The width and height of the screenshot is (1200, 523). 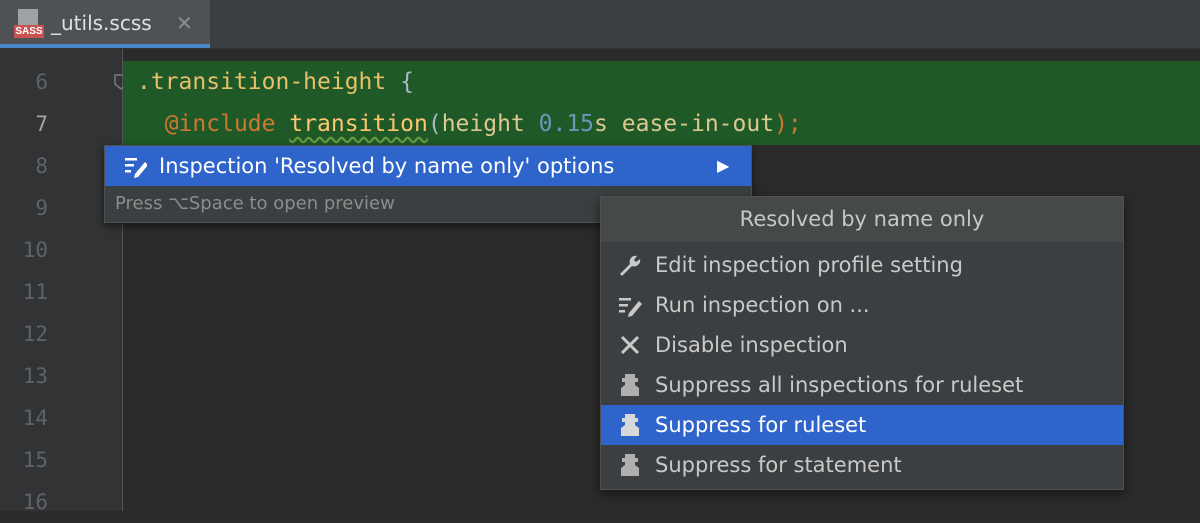 I want to click on submenu-title: Resolved by name only, so click(x=862, y=219).